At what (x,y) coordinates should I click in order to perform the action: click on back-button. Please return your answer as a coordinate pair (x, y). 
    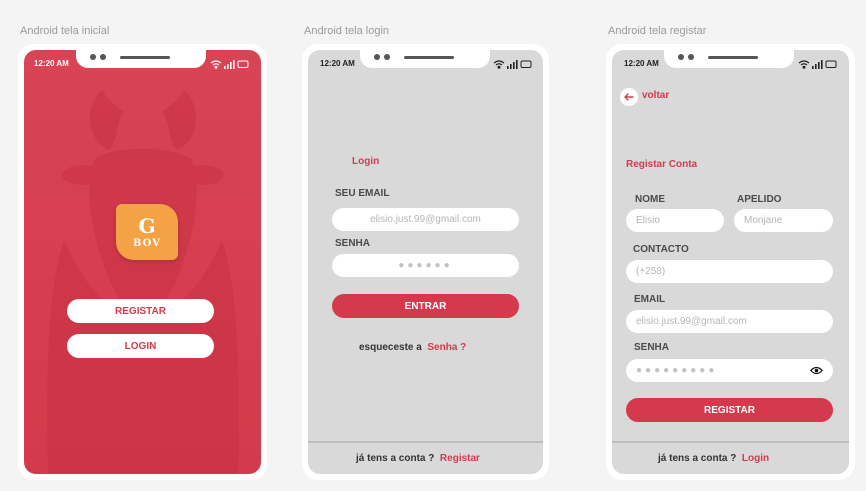
    Looking at the image, I should click on (629, 97).